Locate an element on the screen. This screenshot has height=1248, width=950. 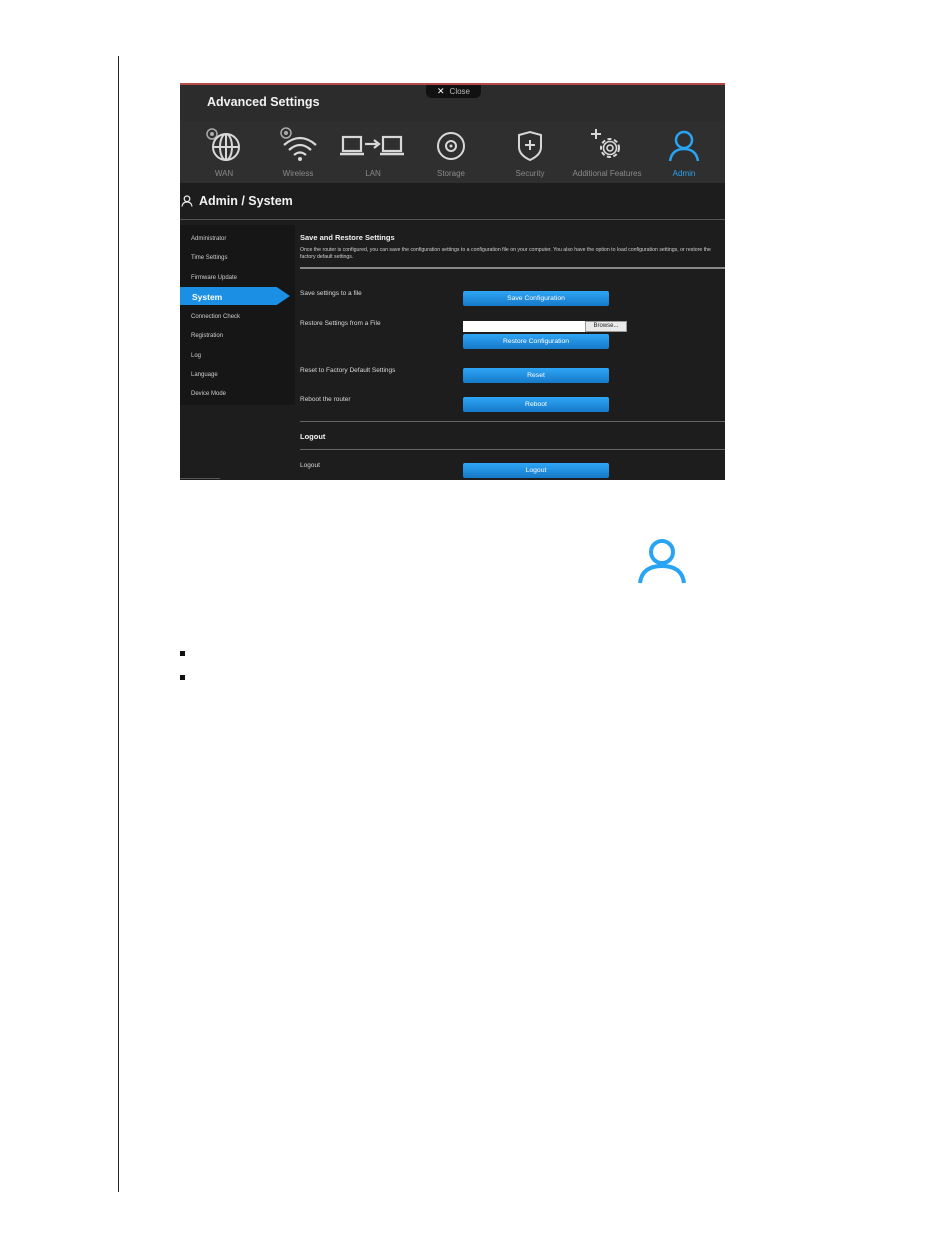
section-title-save-restore: Save and Restore Settings is located at coordinates (347, 237).